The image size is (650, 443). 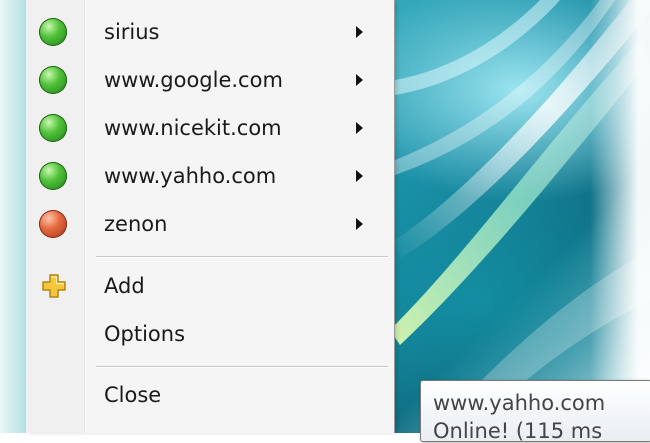 I want to click on menu-item-host-nicekit: www.nicekit.com, so click(x=210, y=128).